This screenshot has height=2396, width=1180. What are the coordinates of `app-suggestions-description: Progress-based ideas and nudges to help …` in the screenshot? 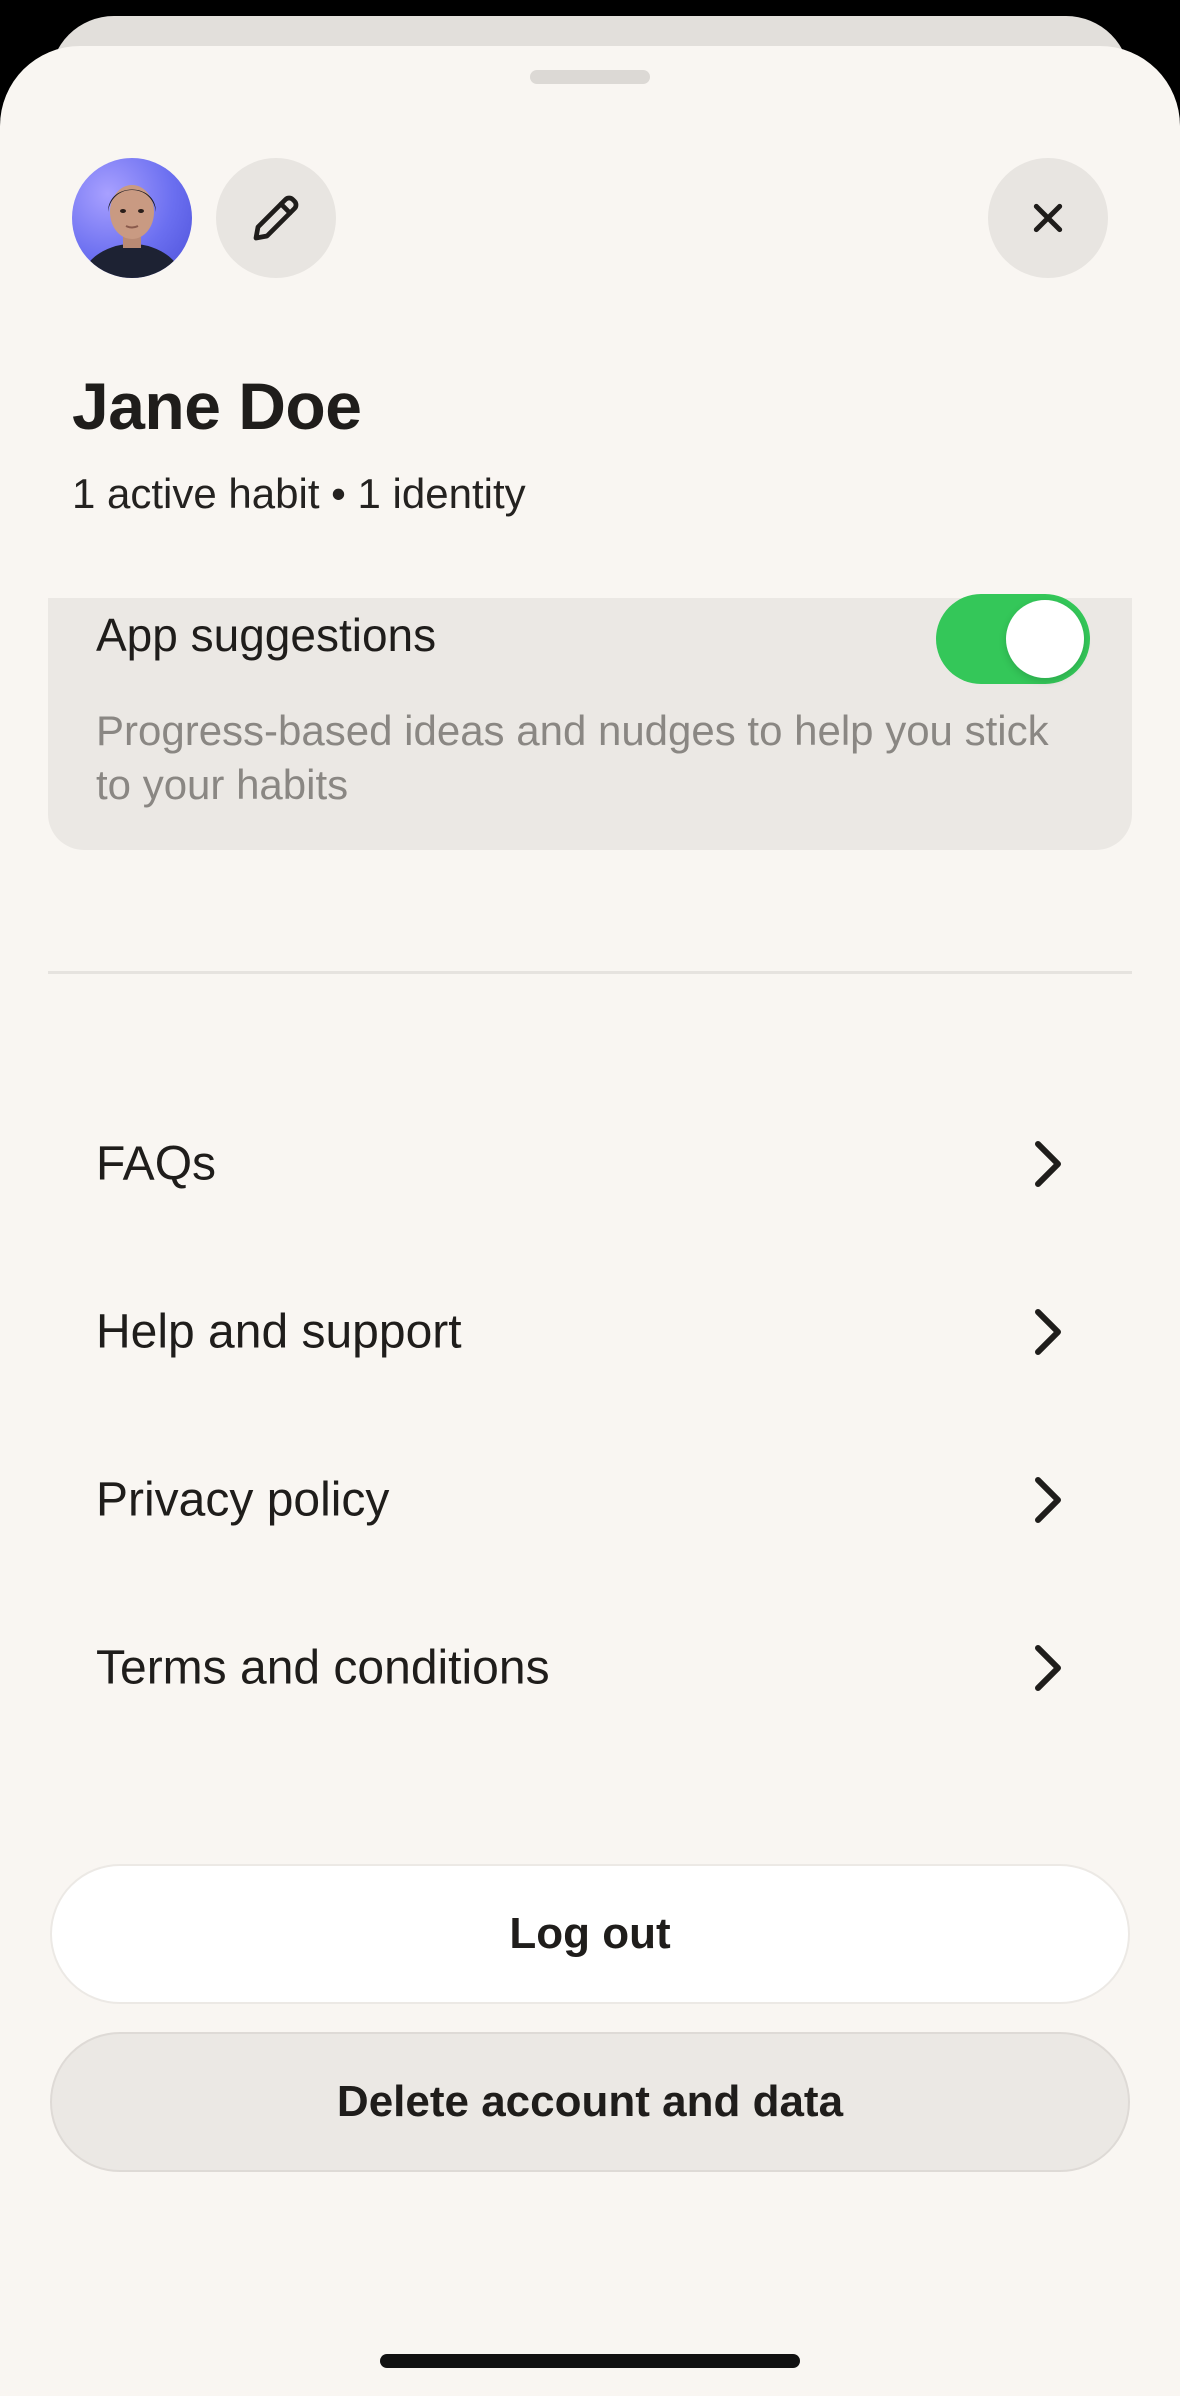 It's located at (572, 757).